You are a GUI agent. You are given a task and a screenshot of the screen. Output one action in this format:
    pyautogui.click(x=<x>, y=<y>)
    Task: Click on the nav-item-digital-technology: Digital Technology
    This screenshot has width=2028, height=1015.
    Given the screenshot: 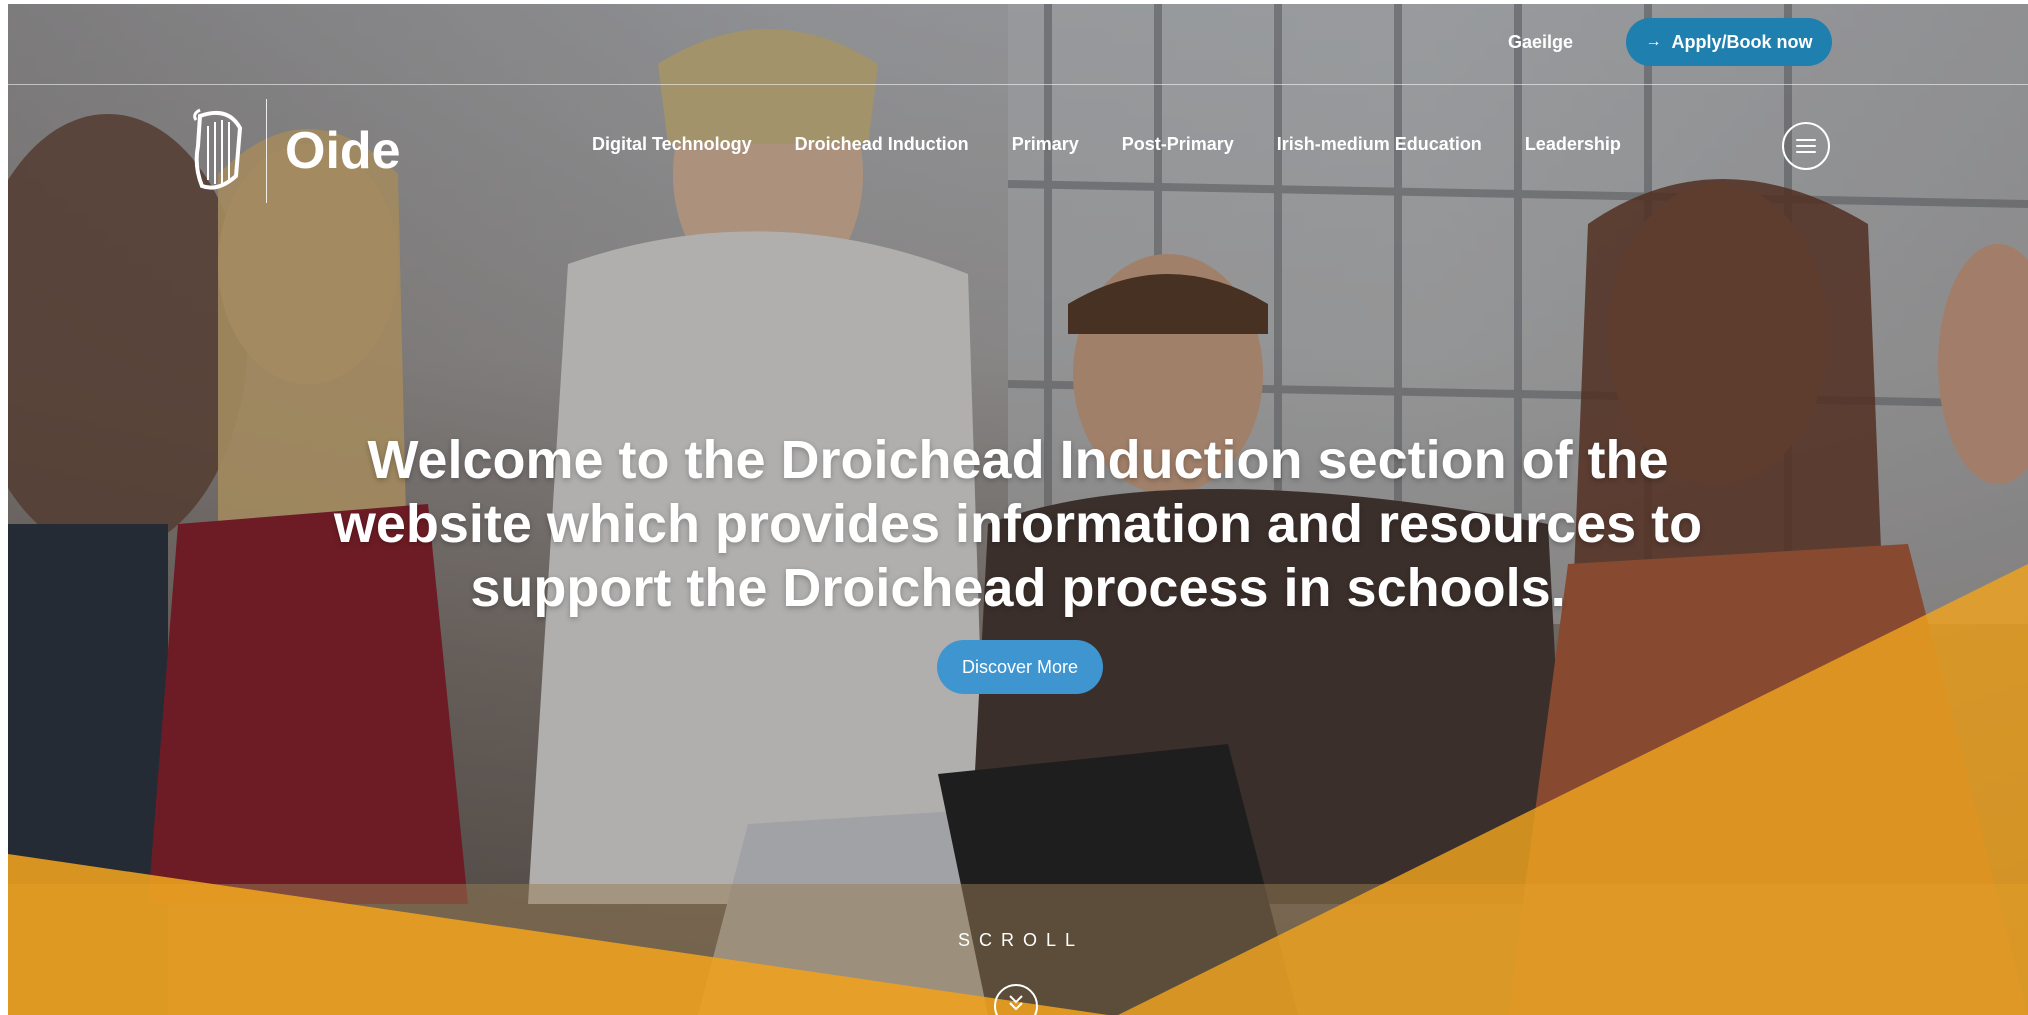 What is the action you would take?
    pyautogui.click(x=672, y=144)
    